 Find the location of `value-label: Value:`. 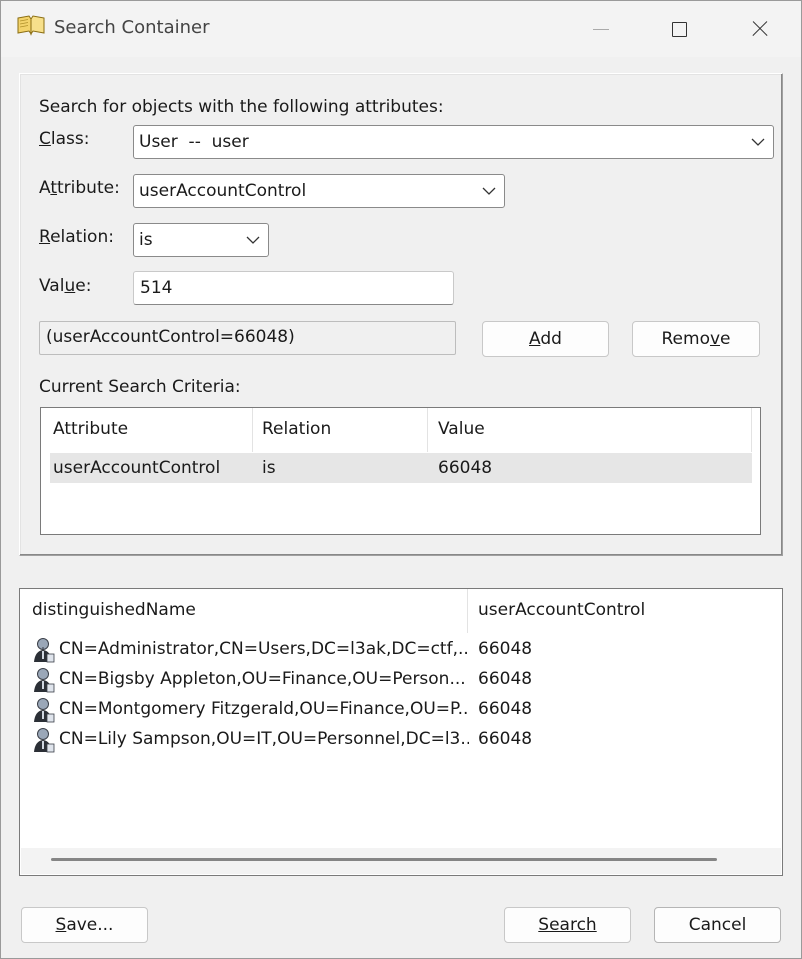

value-label: Value: is located at coordinates (65, 286).